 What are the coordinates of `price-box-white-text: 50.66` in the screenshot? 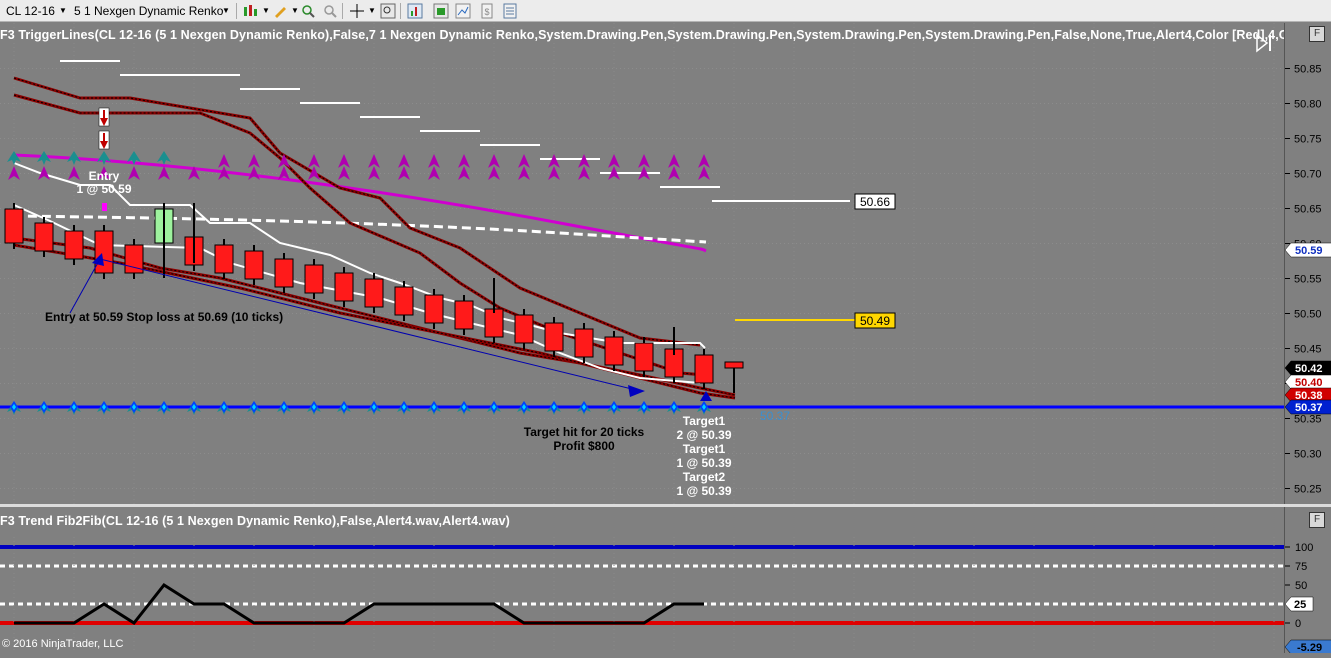 It's located at (875, 202).